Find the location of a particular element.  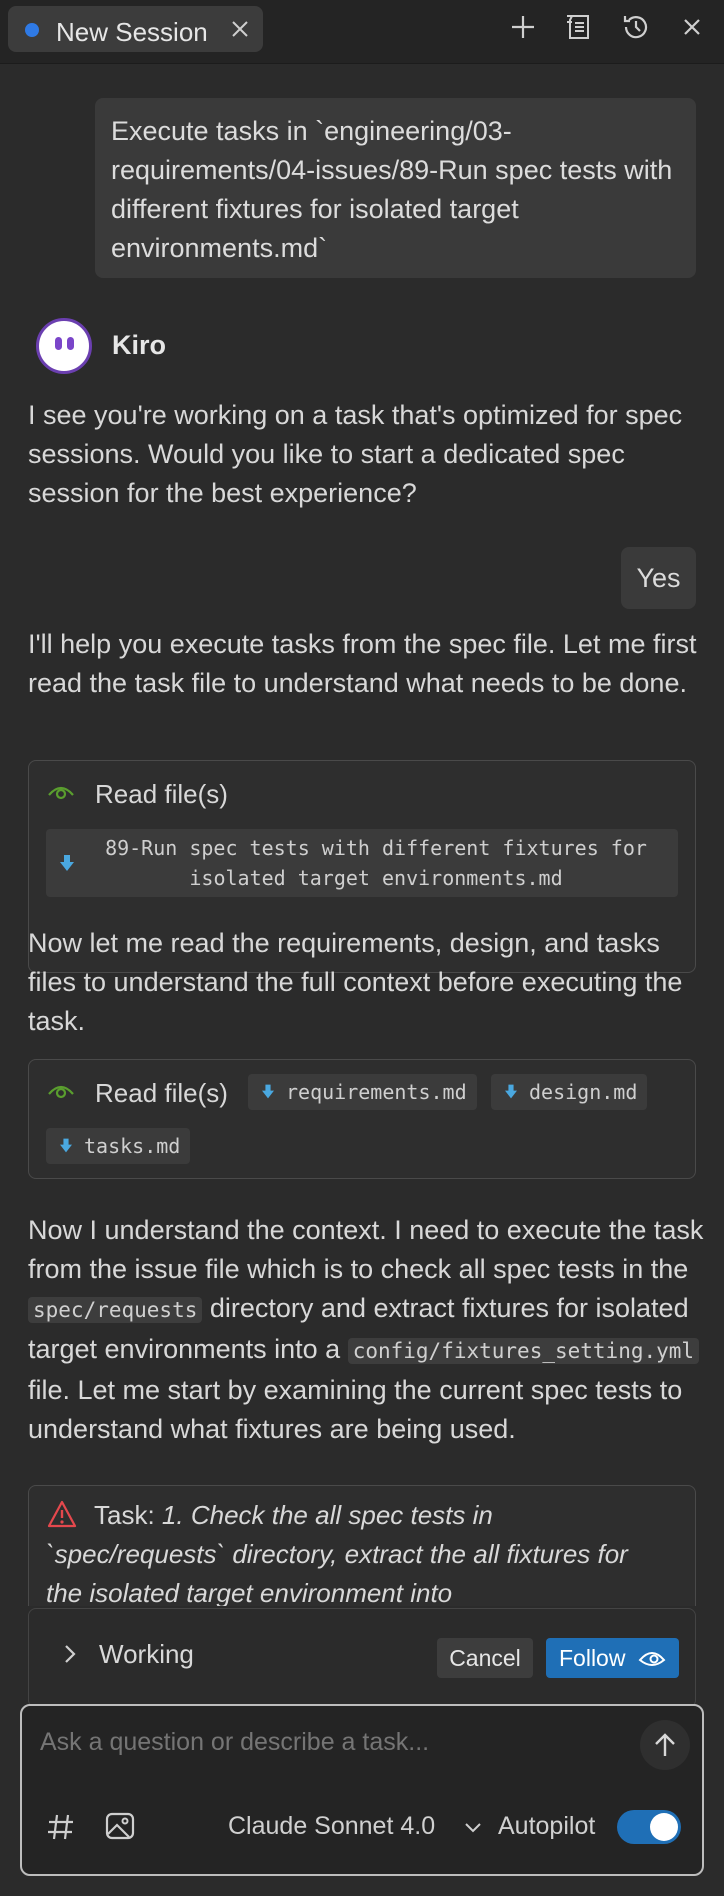

send-button is located at coordinates (665, 1745).